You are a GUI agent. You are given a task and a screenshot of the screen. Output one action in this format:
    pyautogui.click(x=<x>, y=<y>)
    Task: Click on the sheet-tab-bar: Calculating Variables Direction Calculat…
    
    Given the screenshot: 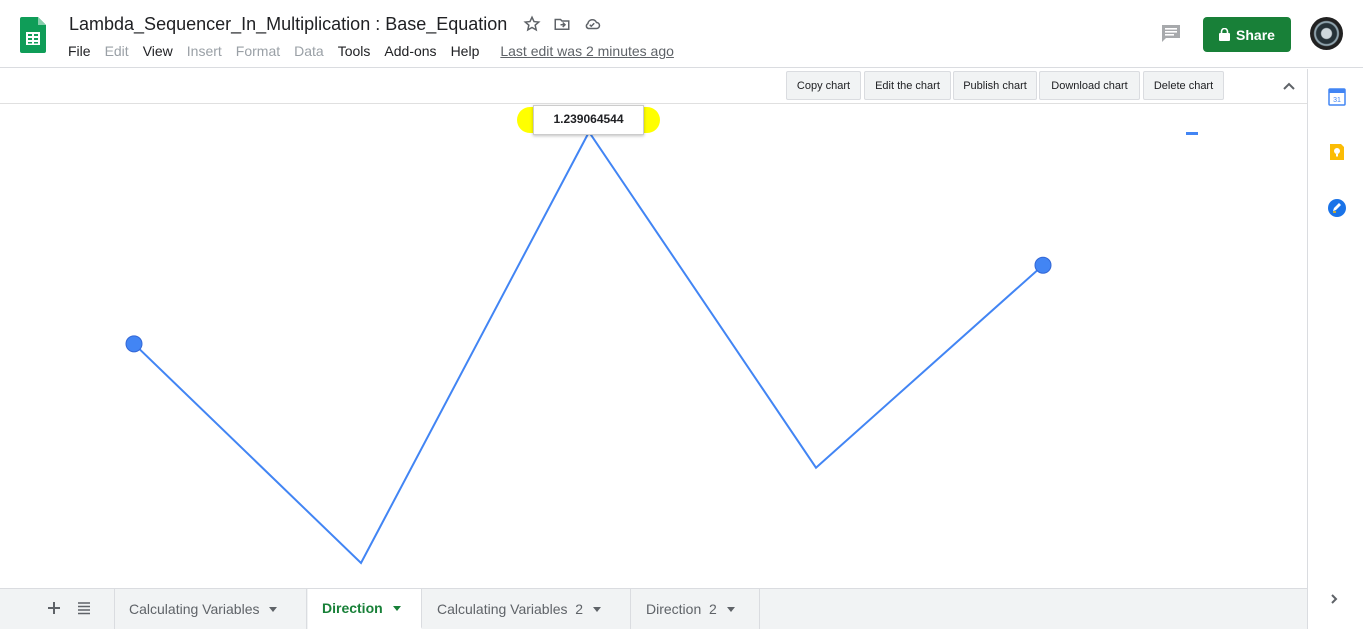 What is the action you would take?
    pyautogui.click(x=653, y=608)
    